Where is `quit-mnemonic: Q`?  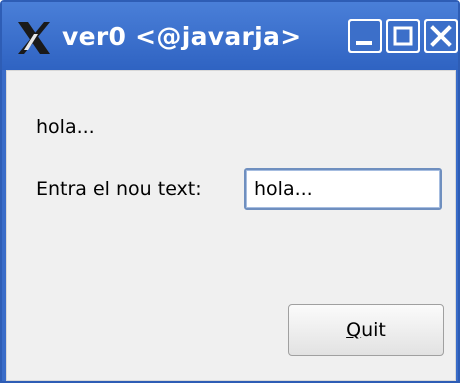
quit-mnemonic: Q is located at coordinates (354, 330).